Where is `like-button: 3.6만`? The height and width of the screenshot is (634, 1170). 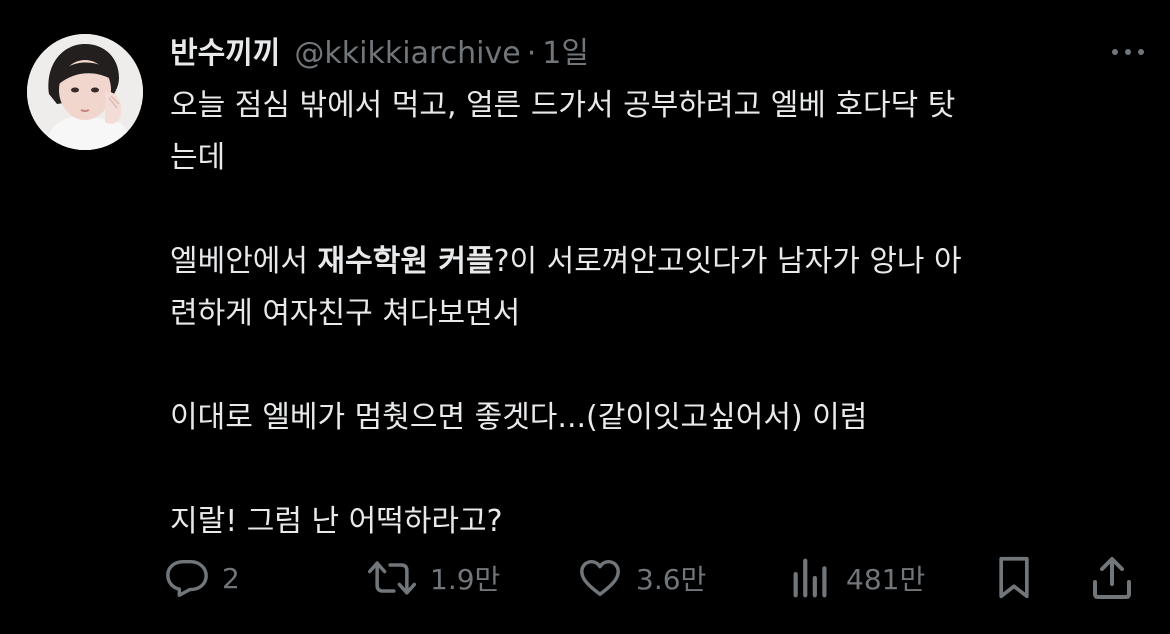
like-button: 3.6만 is located at coordinates (641, 578).